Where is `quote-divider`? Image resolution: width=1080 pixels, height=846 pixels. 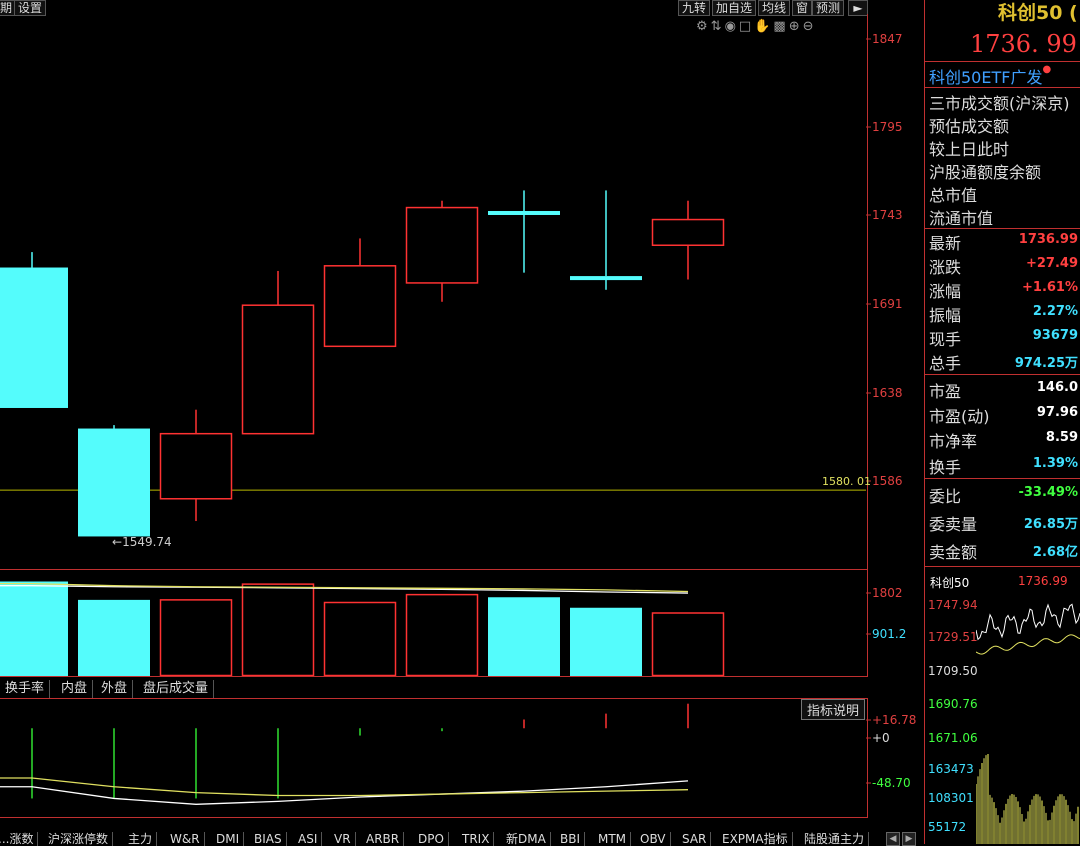
quote-divider is located at coordinates (1002, 374).